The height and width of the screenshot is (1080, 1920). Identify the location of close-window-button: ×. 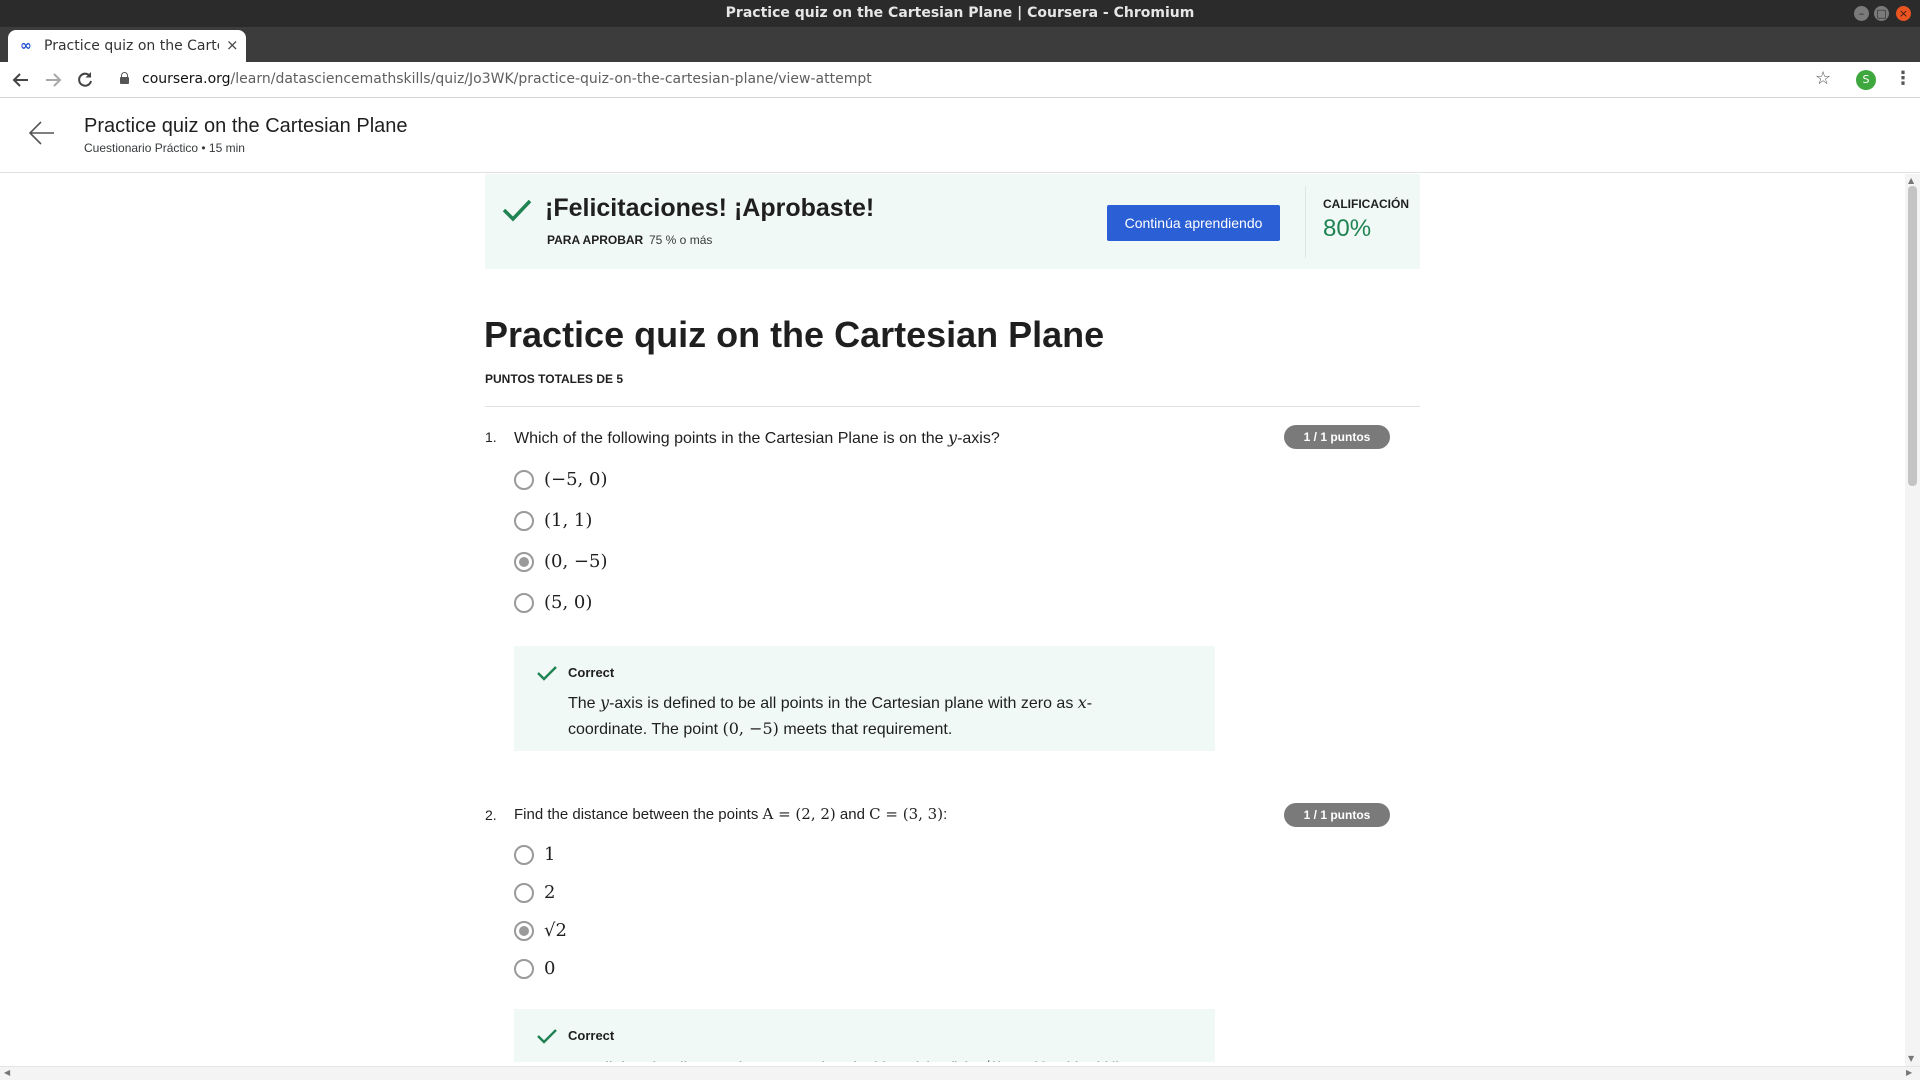
(1903, 13).